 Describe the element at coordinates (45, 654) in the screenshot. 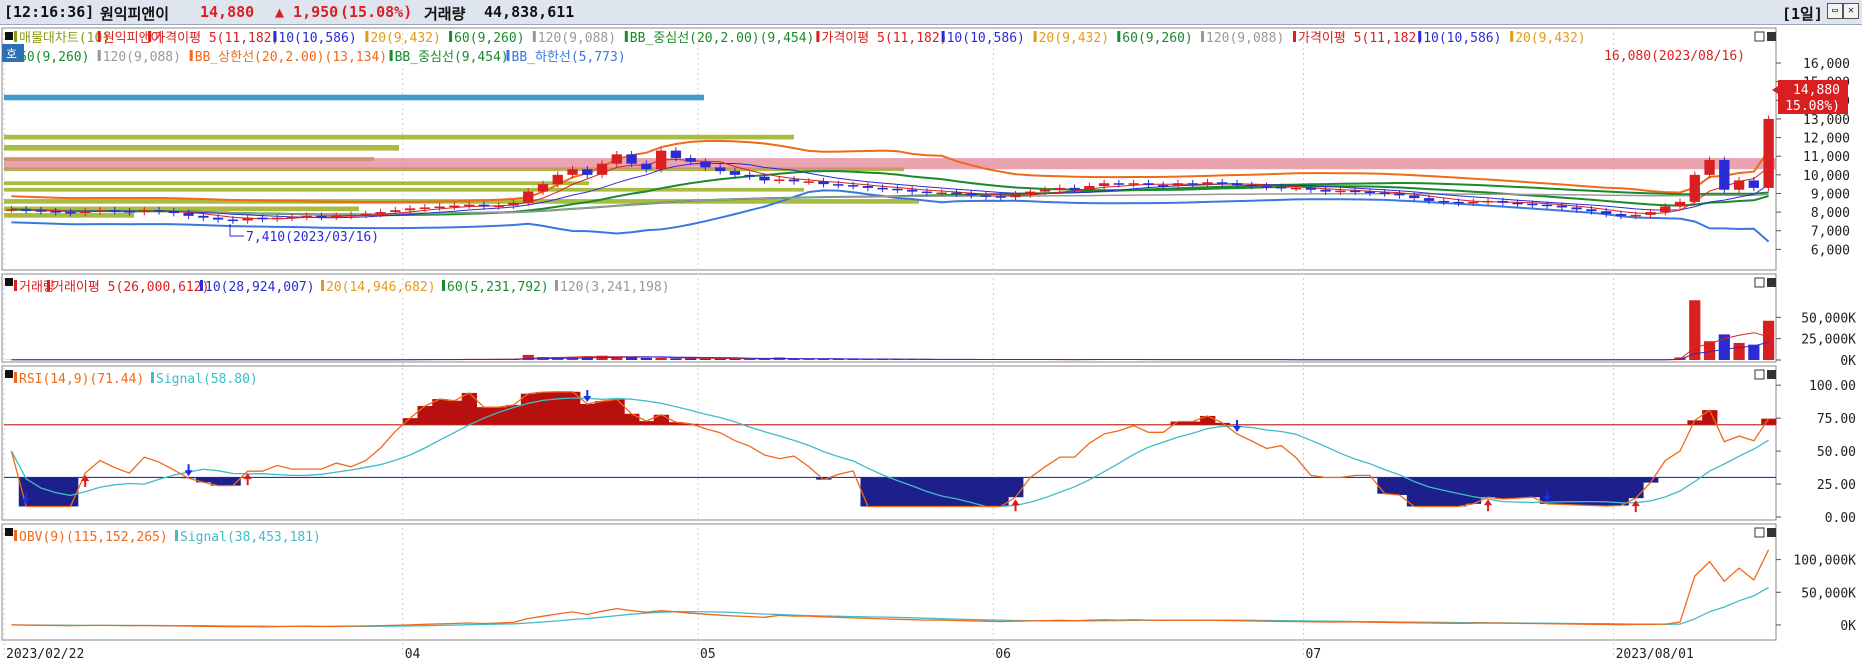

I see `x-tick-label: 2023/02/22` at that location.